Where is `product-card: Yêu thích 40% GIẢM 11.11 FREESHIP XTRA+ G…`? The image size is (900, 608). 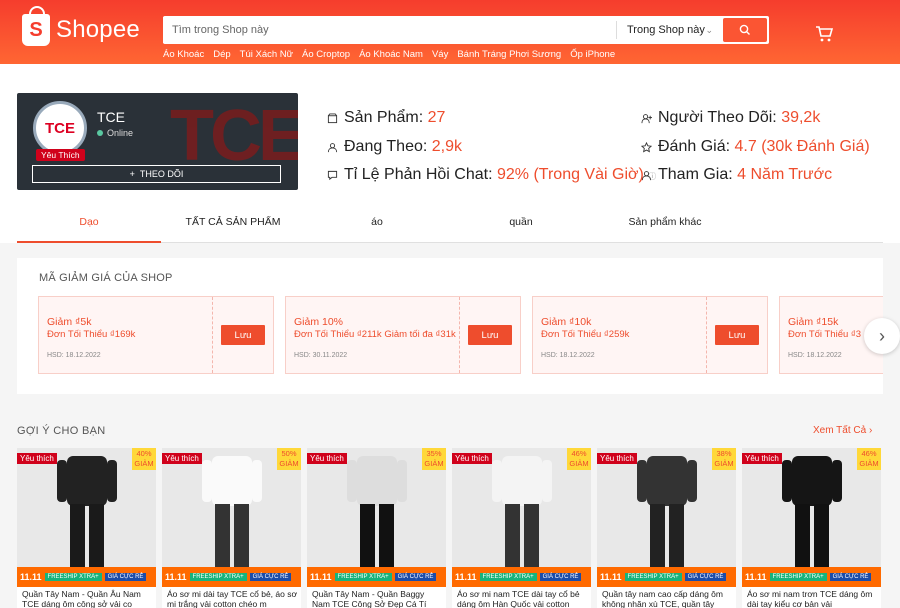
product-card: Yêu thích 40% GIẢM 11.11 FREESHIP XTRA+ G… is located at coordinates (86, 528).